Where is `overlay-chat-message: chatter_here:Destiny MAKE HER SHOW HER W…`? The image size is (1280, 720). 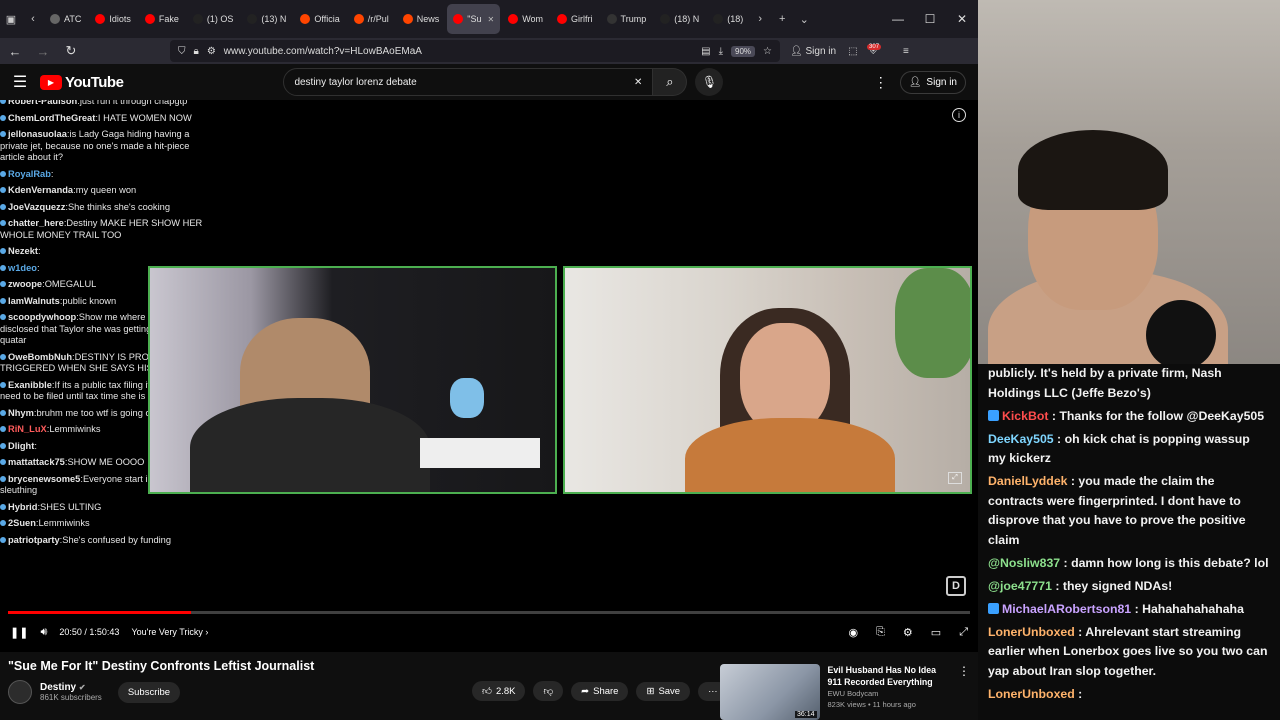
overlay-chat-message: chatter_here:Destiny MAKE HER SHOW HER W… is located at coordinates (105, 229).